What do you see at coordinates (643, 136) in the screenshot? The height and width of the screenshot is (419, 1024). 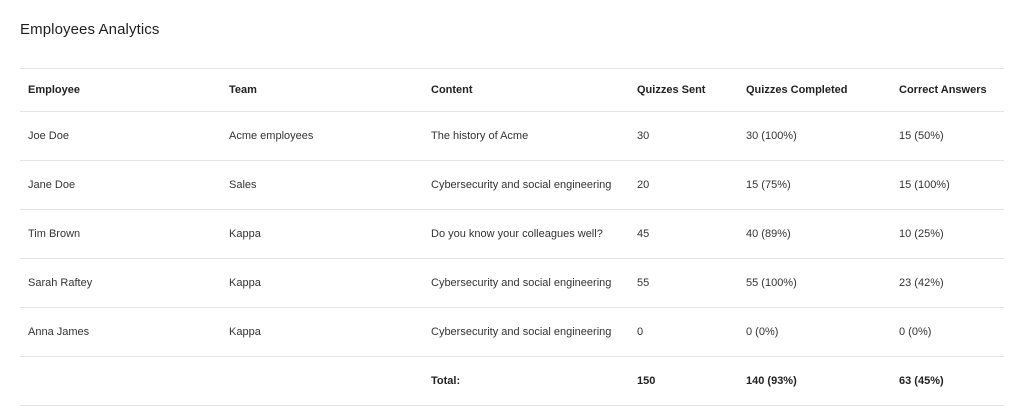 I see `cell-quizzes-sent: 30` at bounding box center [643, 136].